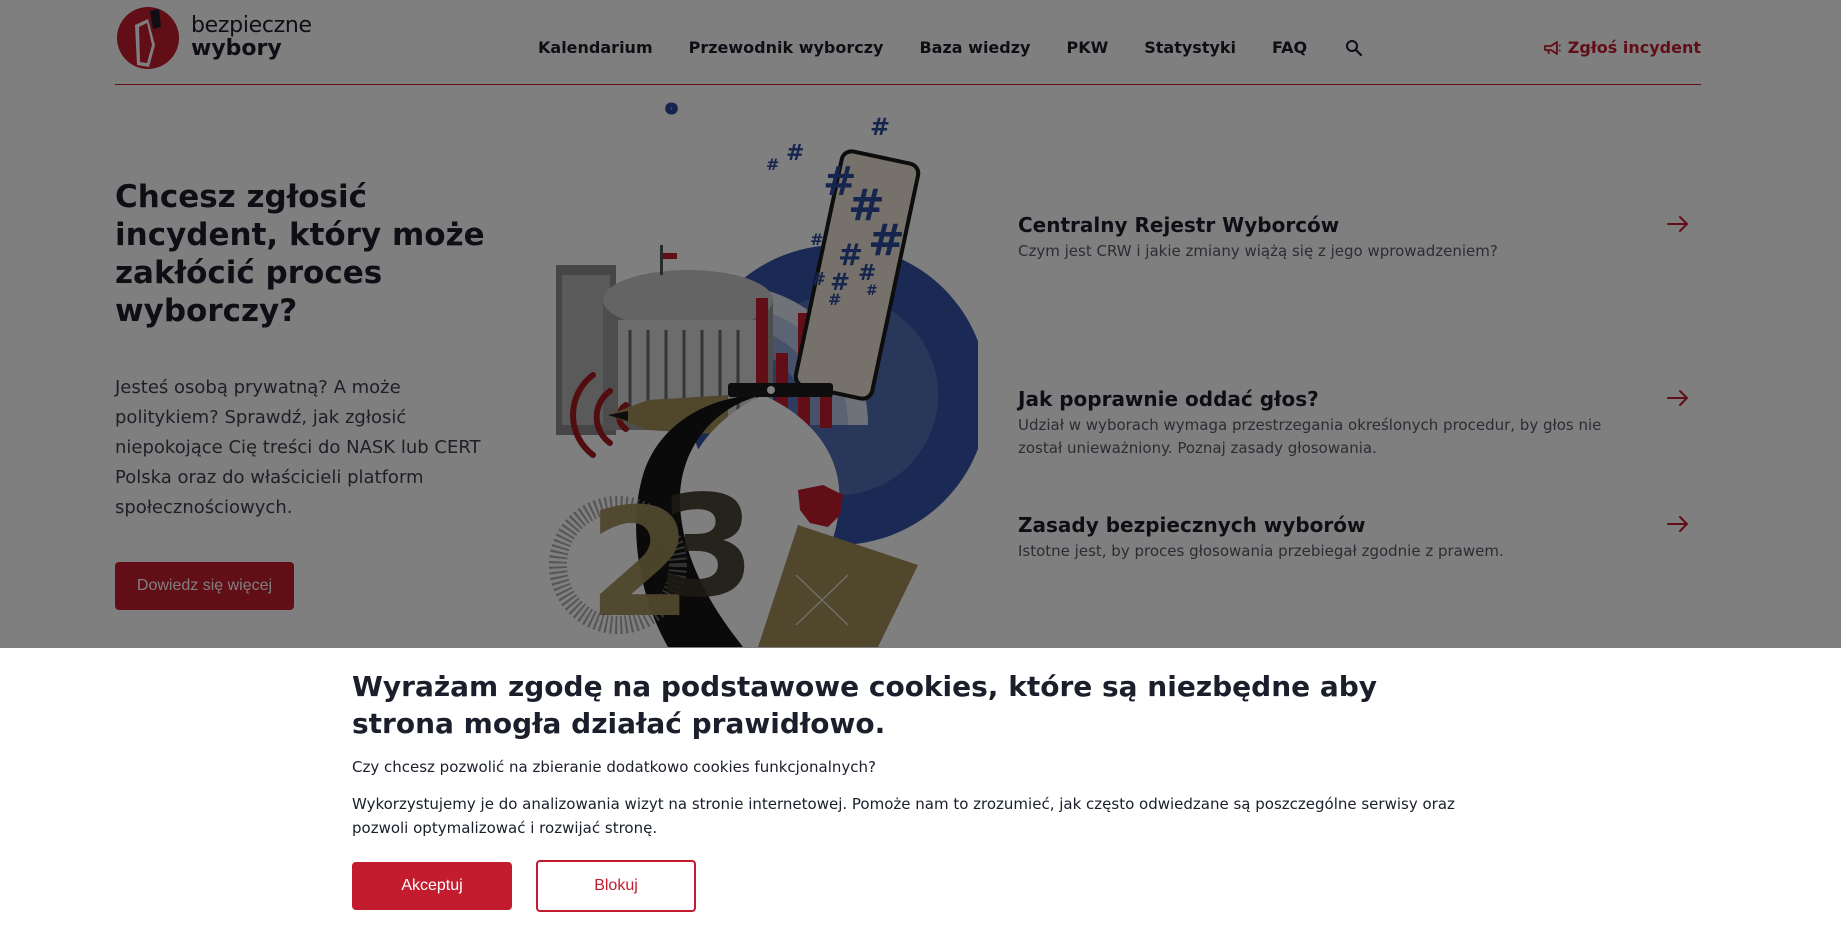 This screenshot has height=932, width=1841. I want to click on block-cookies-button: Blokuj, so click(616, 886).